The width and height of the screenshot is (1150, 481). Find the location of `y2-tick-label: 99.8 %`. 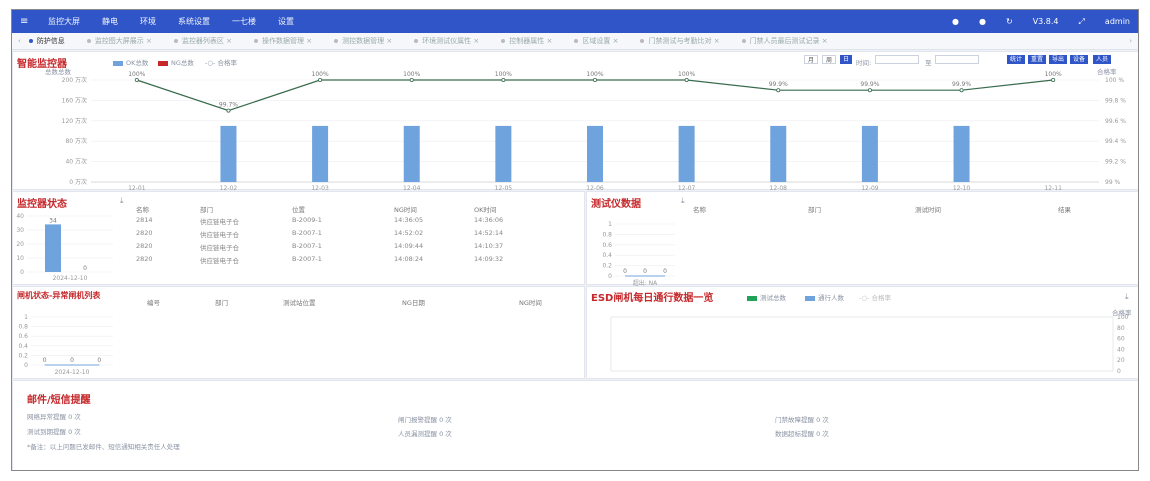

y2-tick-label: 99.8 % is located at coordinates (1115, 100).